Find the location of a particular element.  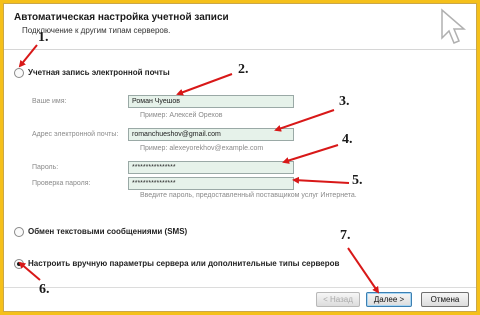

name-label: Ваше имя: is located at coordinates (49, 101).